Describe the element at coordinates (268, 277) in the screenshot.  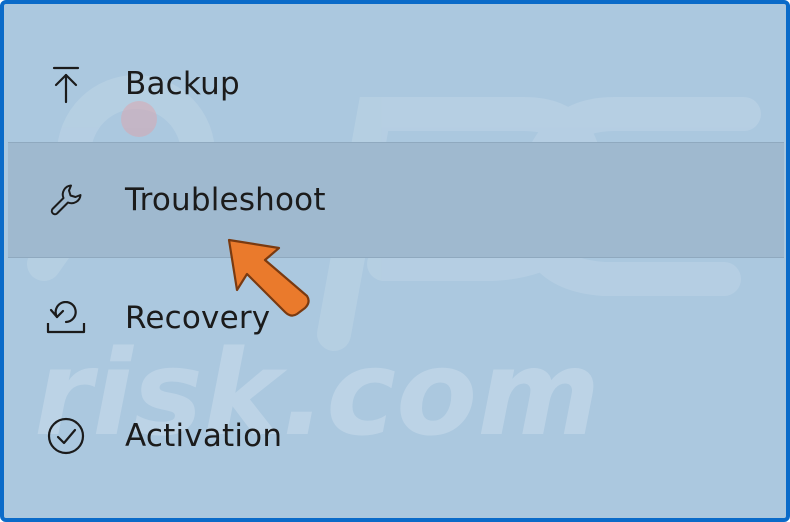
I see `pointer-arrow-icon` at that location.